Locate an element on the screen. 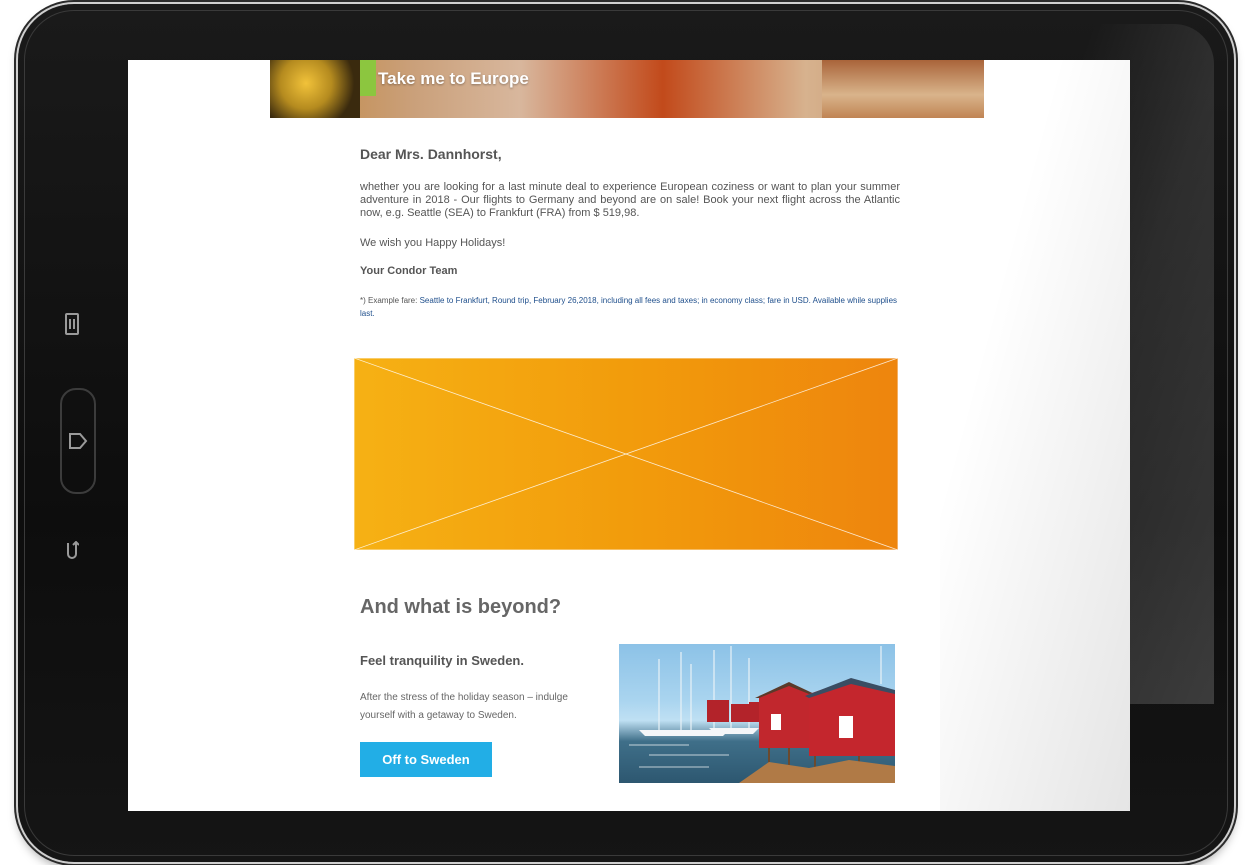  back-icon is located at coordinates (72, 551).